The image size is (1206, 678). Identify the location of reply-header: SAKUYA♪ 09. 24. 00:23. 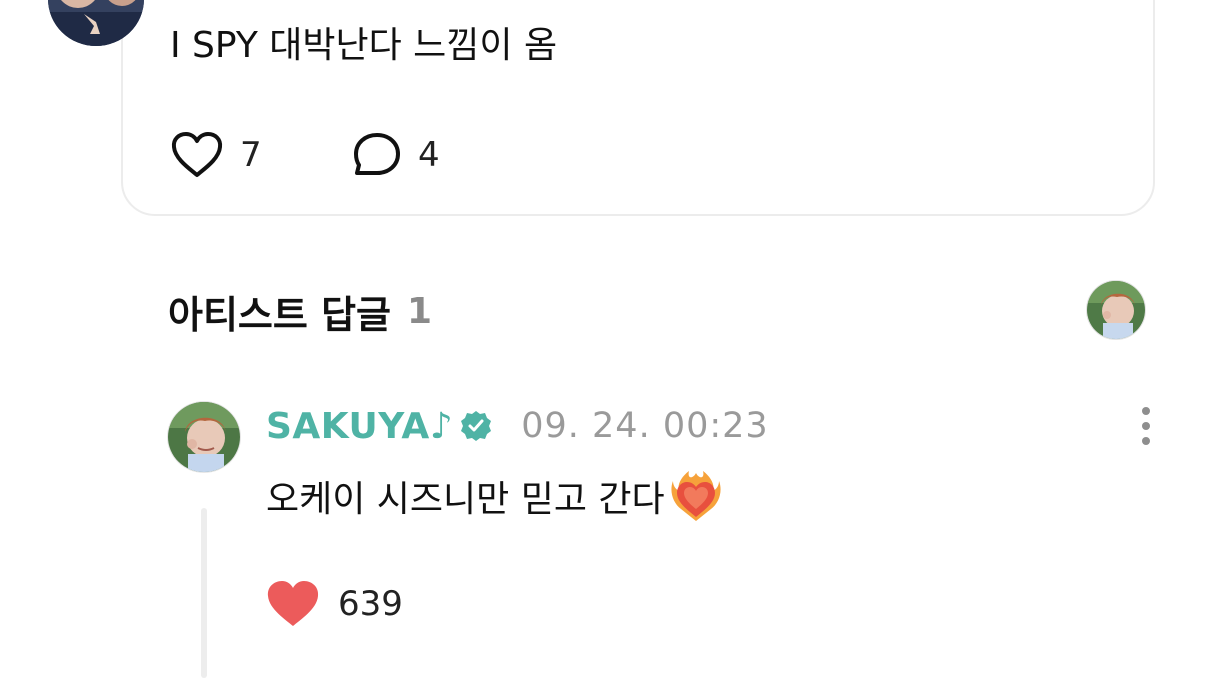
(517, 426).